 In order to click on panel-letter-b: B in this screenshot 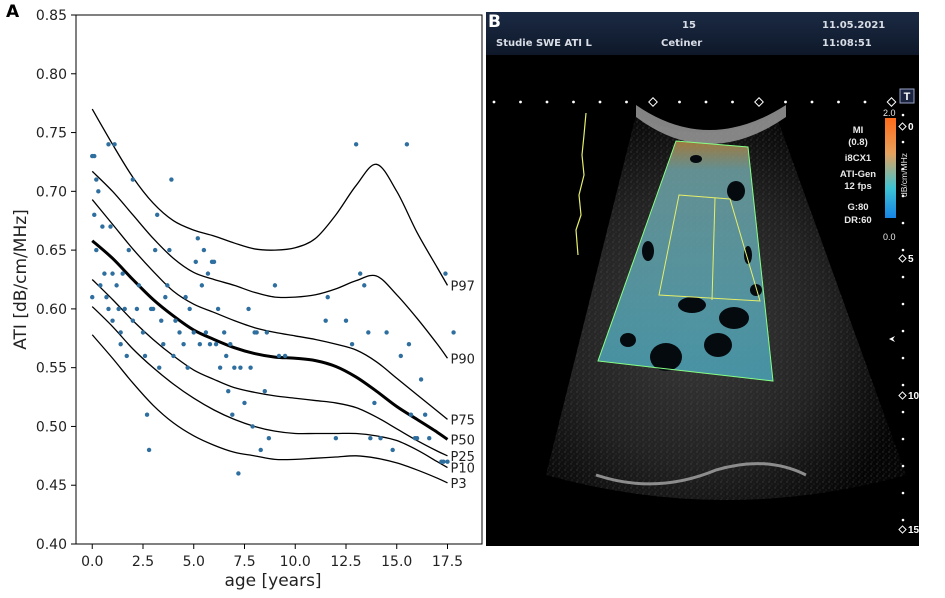, I will do `click(494, 22)`.